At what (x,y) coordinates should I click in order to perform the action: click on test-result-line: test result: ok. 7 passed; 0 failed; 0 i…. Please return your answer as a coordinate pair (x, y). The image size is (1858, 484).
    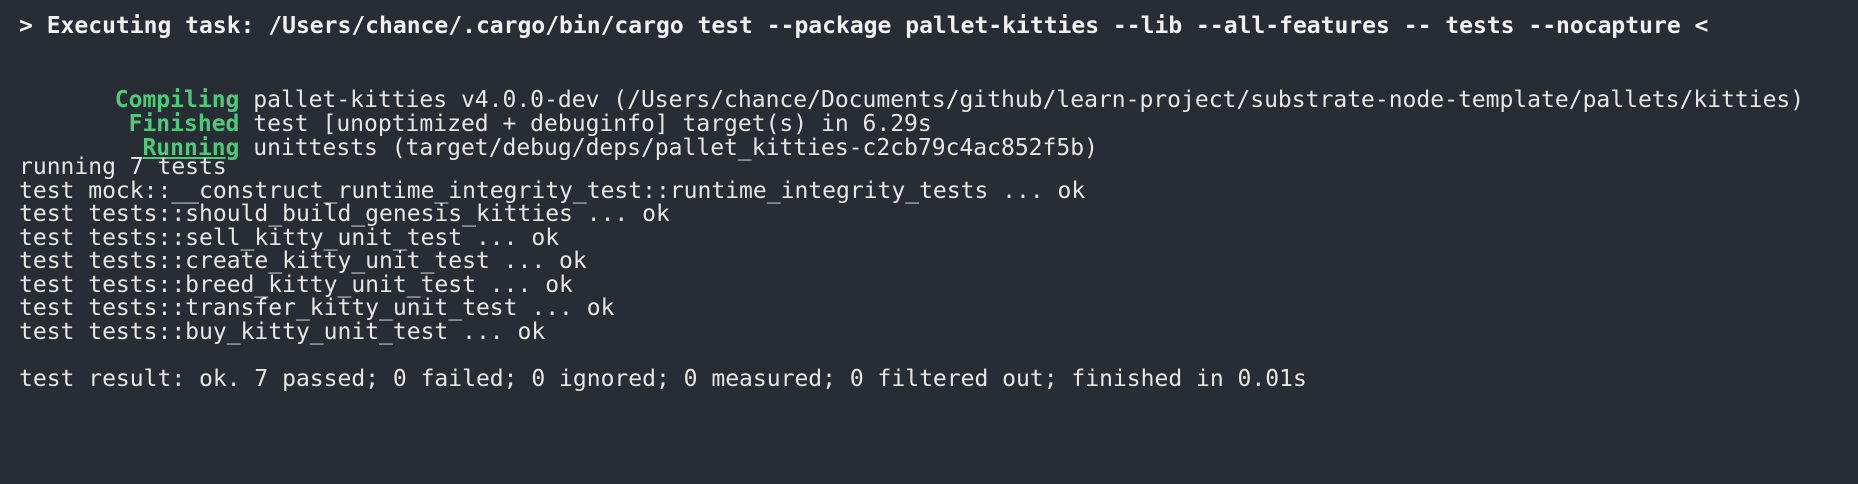
    Looking at the image, I should click on (663, 379).